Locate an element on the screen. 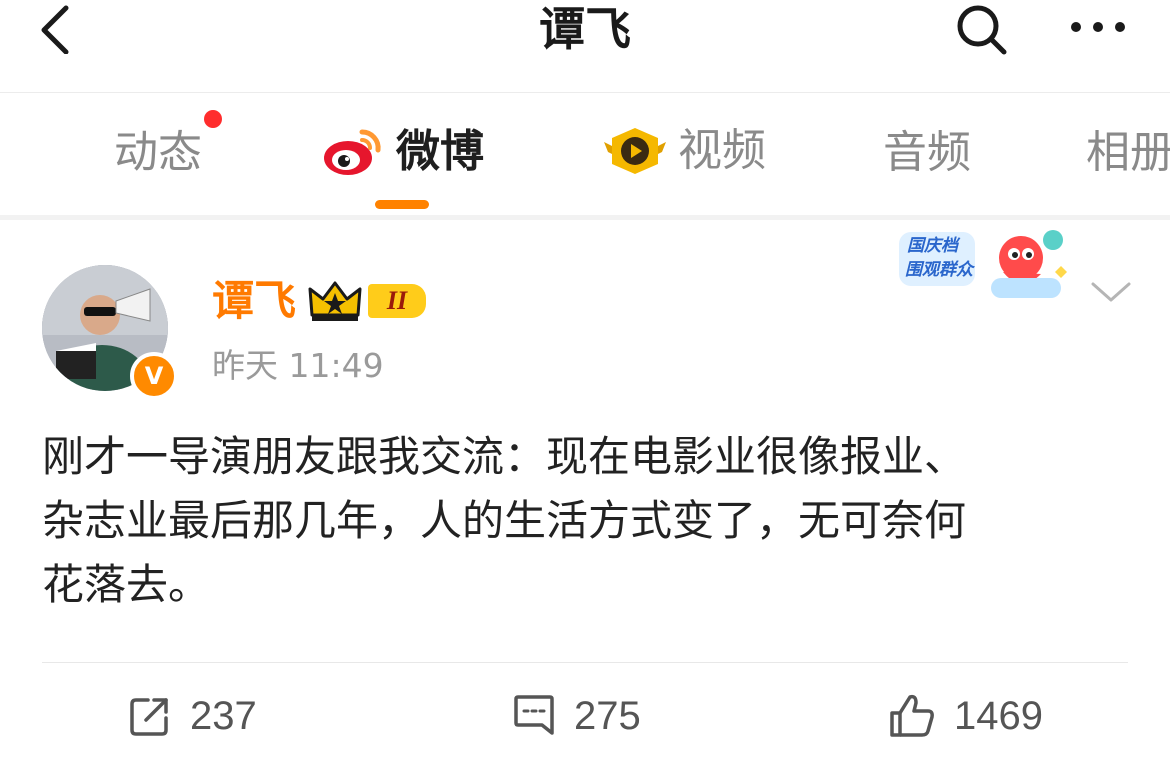  top-nav-bar: 谭飞 is located at coordinates (585, 46).